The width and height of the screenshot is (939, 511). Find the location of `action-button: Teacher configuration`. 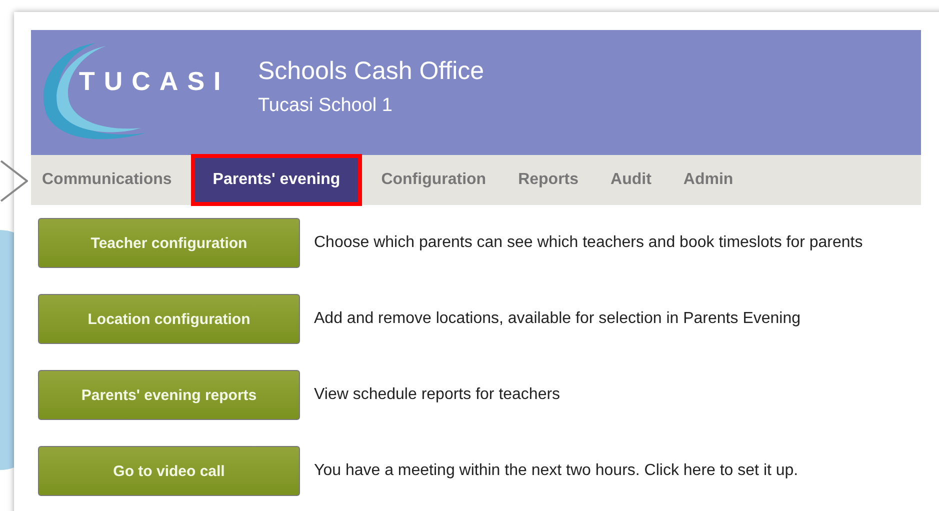

action-button: Teacher configuration is located at coordinates (169, 243).